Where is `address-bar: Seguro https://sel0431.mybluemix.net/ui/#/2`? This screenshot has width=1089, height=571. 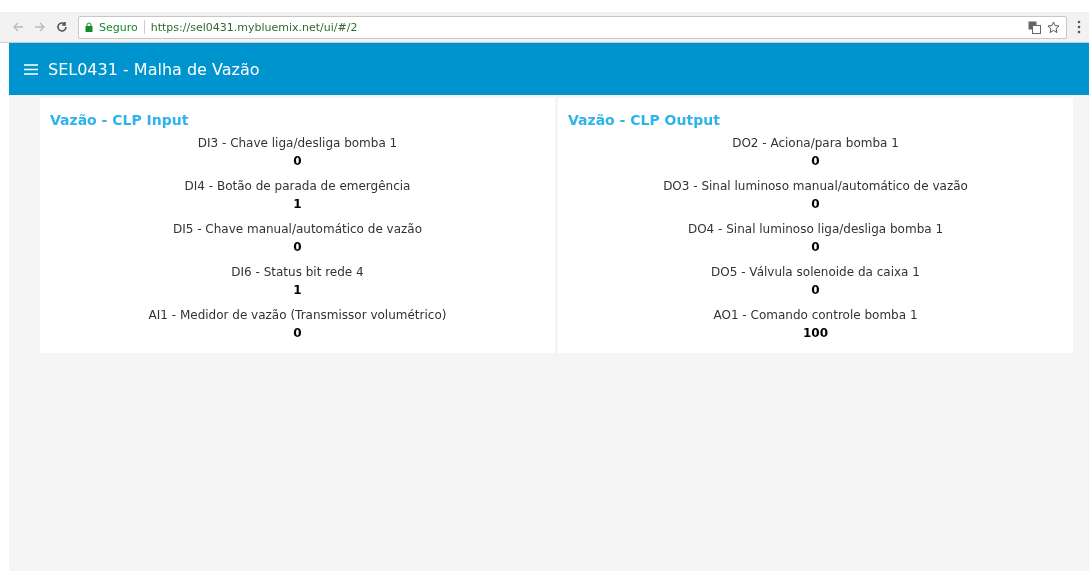
address-bar: Seguro https://sel0431.mybluemix.net/ui/#/2 is located at coordinates (572, 27).